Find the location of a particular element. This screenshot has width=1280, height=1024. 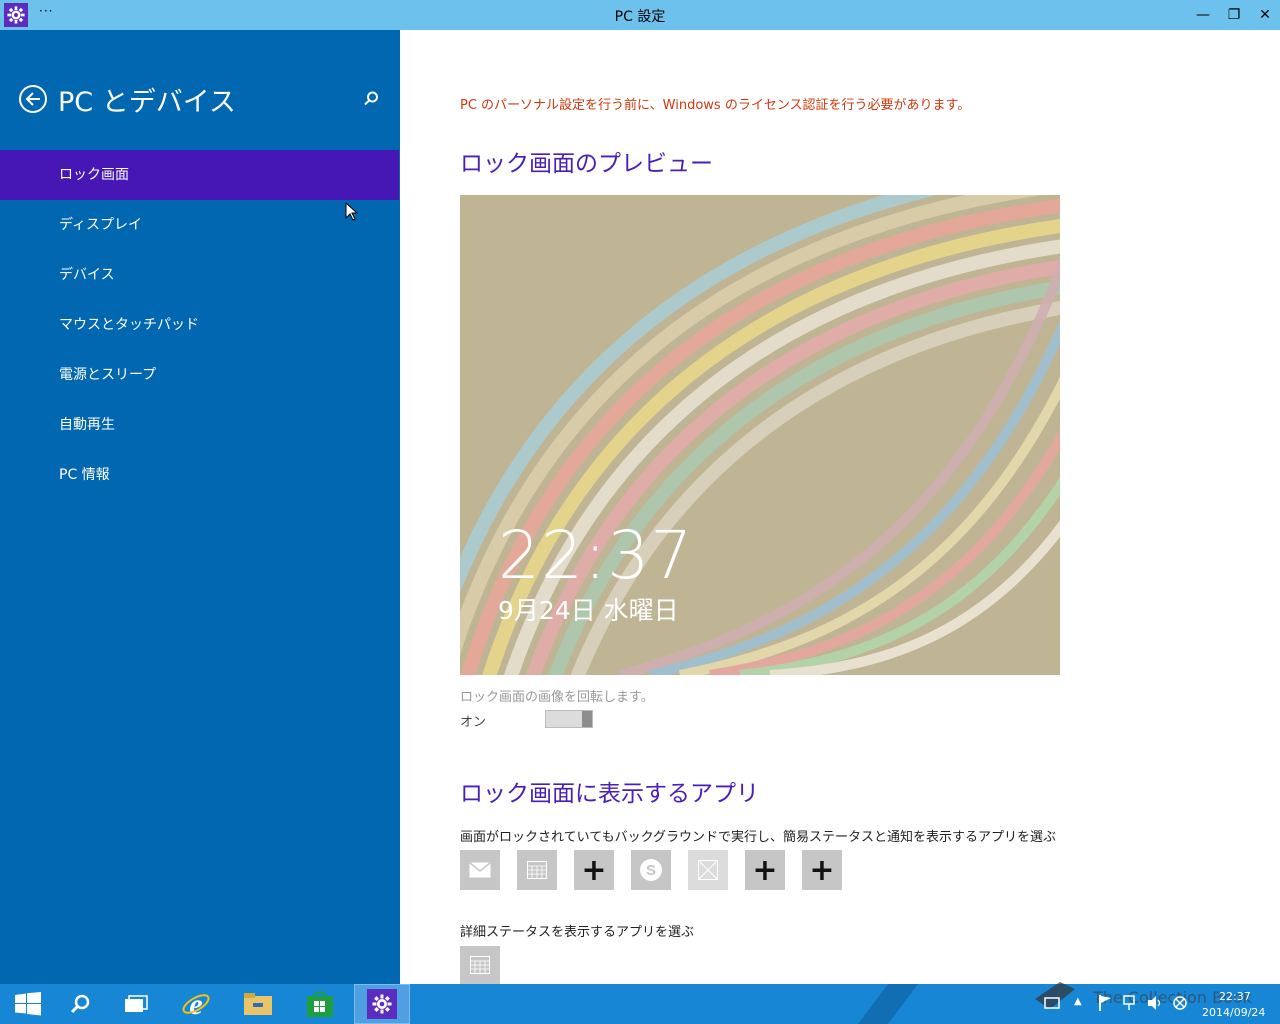

title-bar: ··· PC 設定 — ❐ ✕ is located at coordinates (640, 15).